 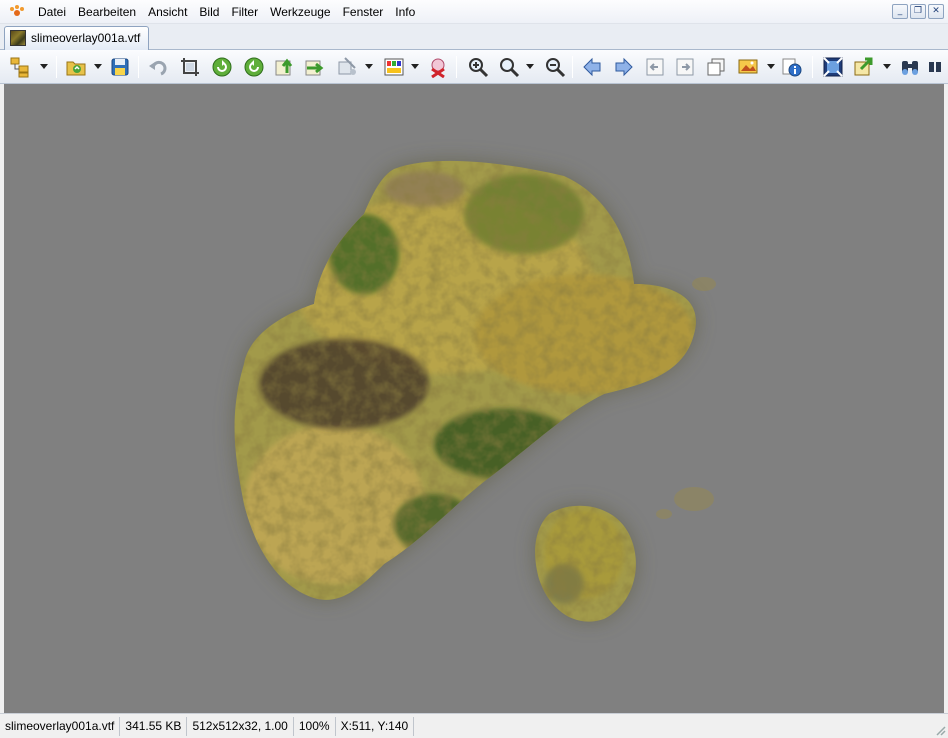 What do you see at coordinates (240, 726) in the screenshot?
I see `status-dimensions: 512x512x32, 1.00` at bounding box center [240, 726].